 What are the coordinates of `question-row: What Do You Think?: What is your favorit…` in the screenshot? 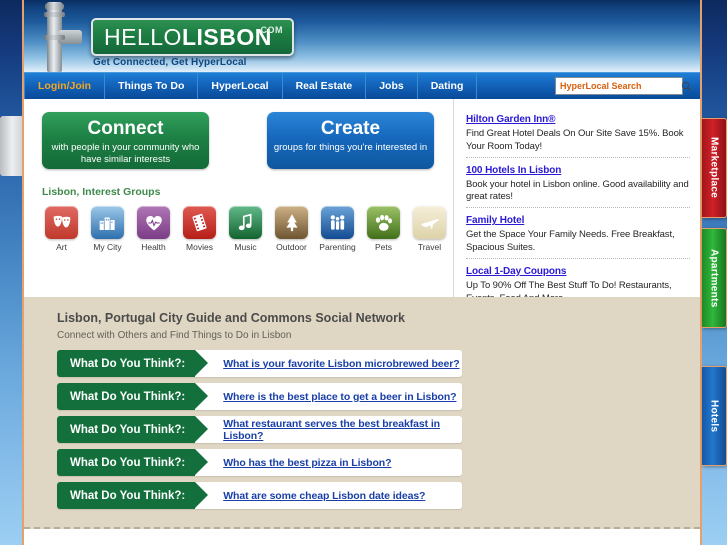 It's located at (259, 363).